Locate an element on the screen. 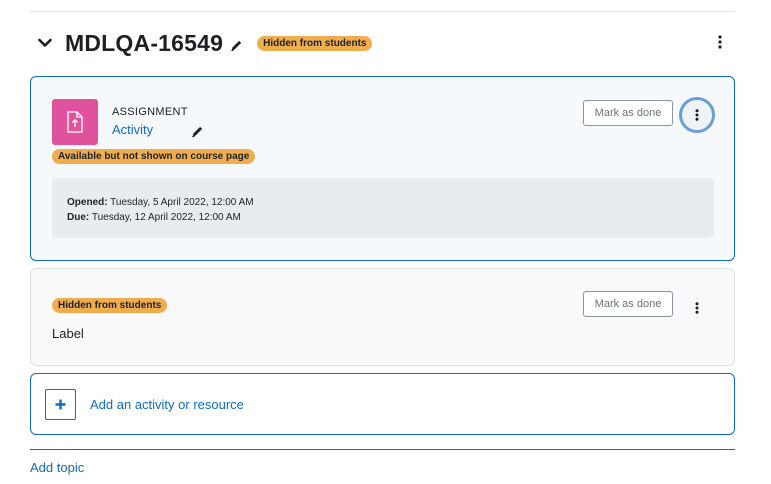 This screenshot has width=771, height=484. chevron-down-icon is located at coordinates (45, 43).